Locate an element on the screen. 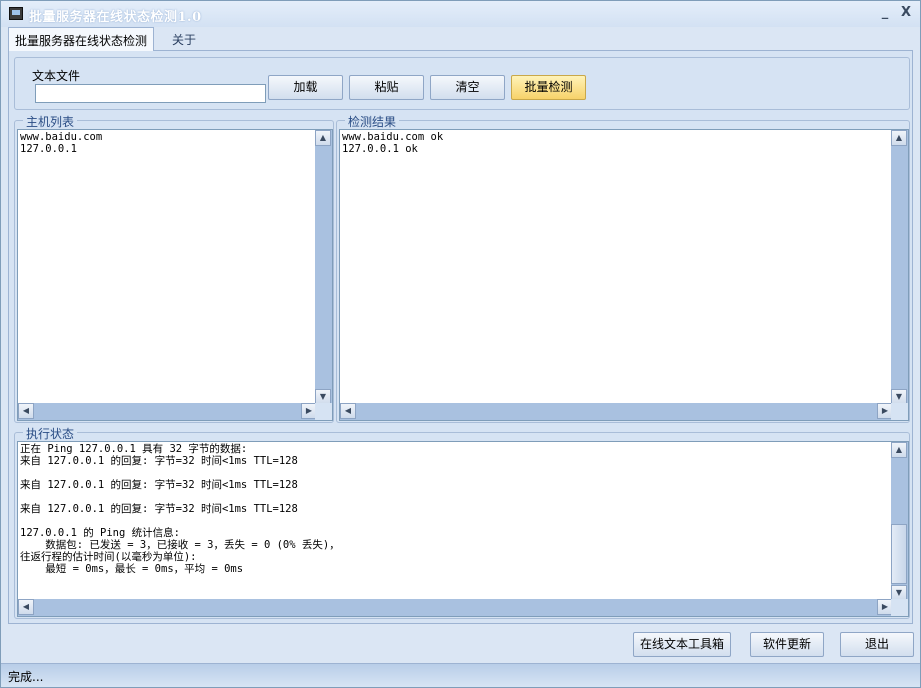  software-update-button: 软件更新 is located at coordinates (787, 644).